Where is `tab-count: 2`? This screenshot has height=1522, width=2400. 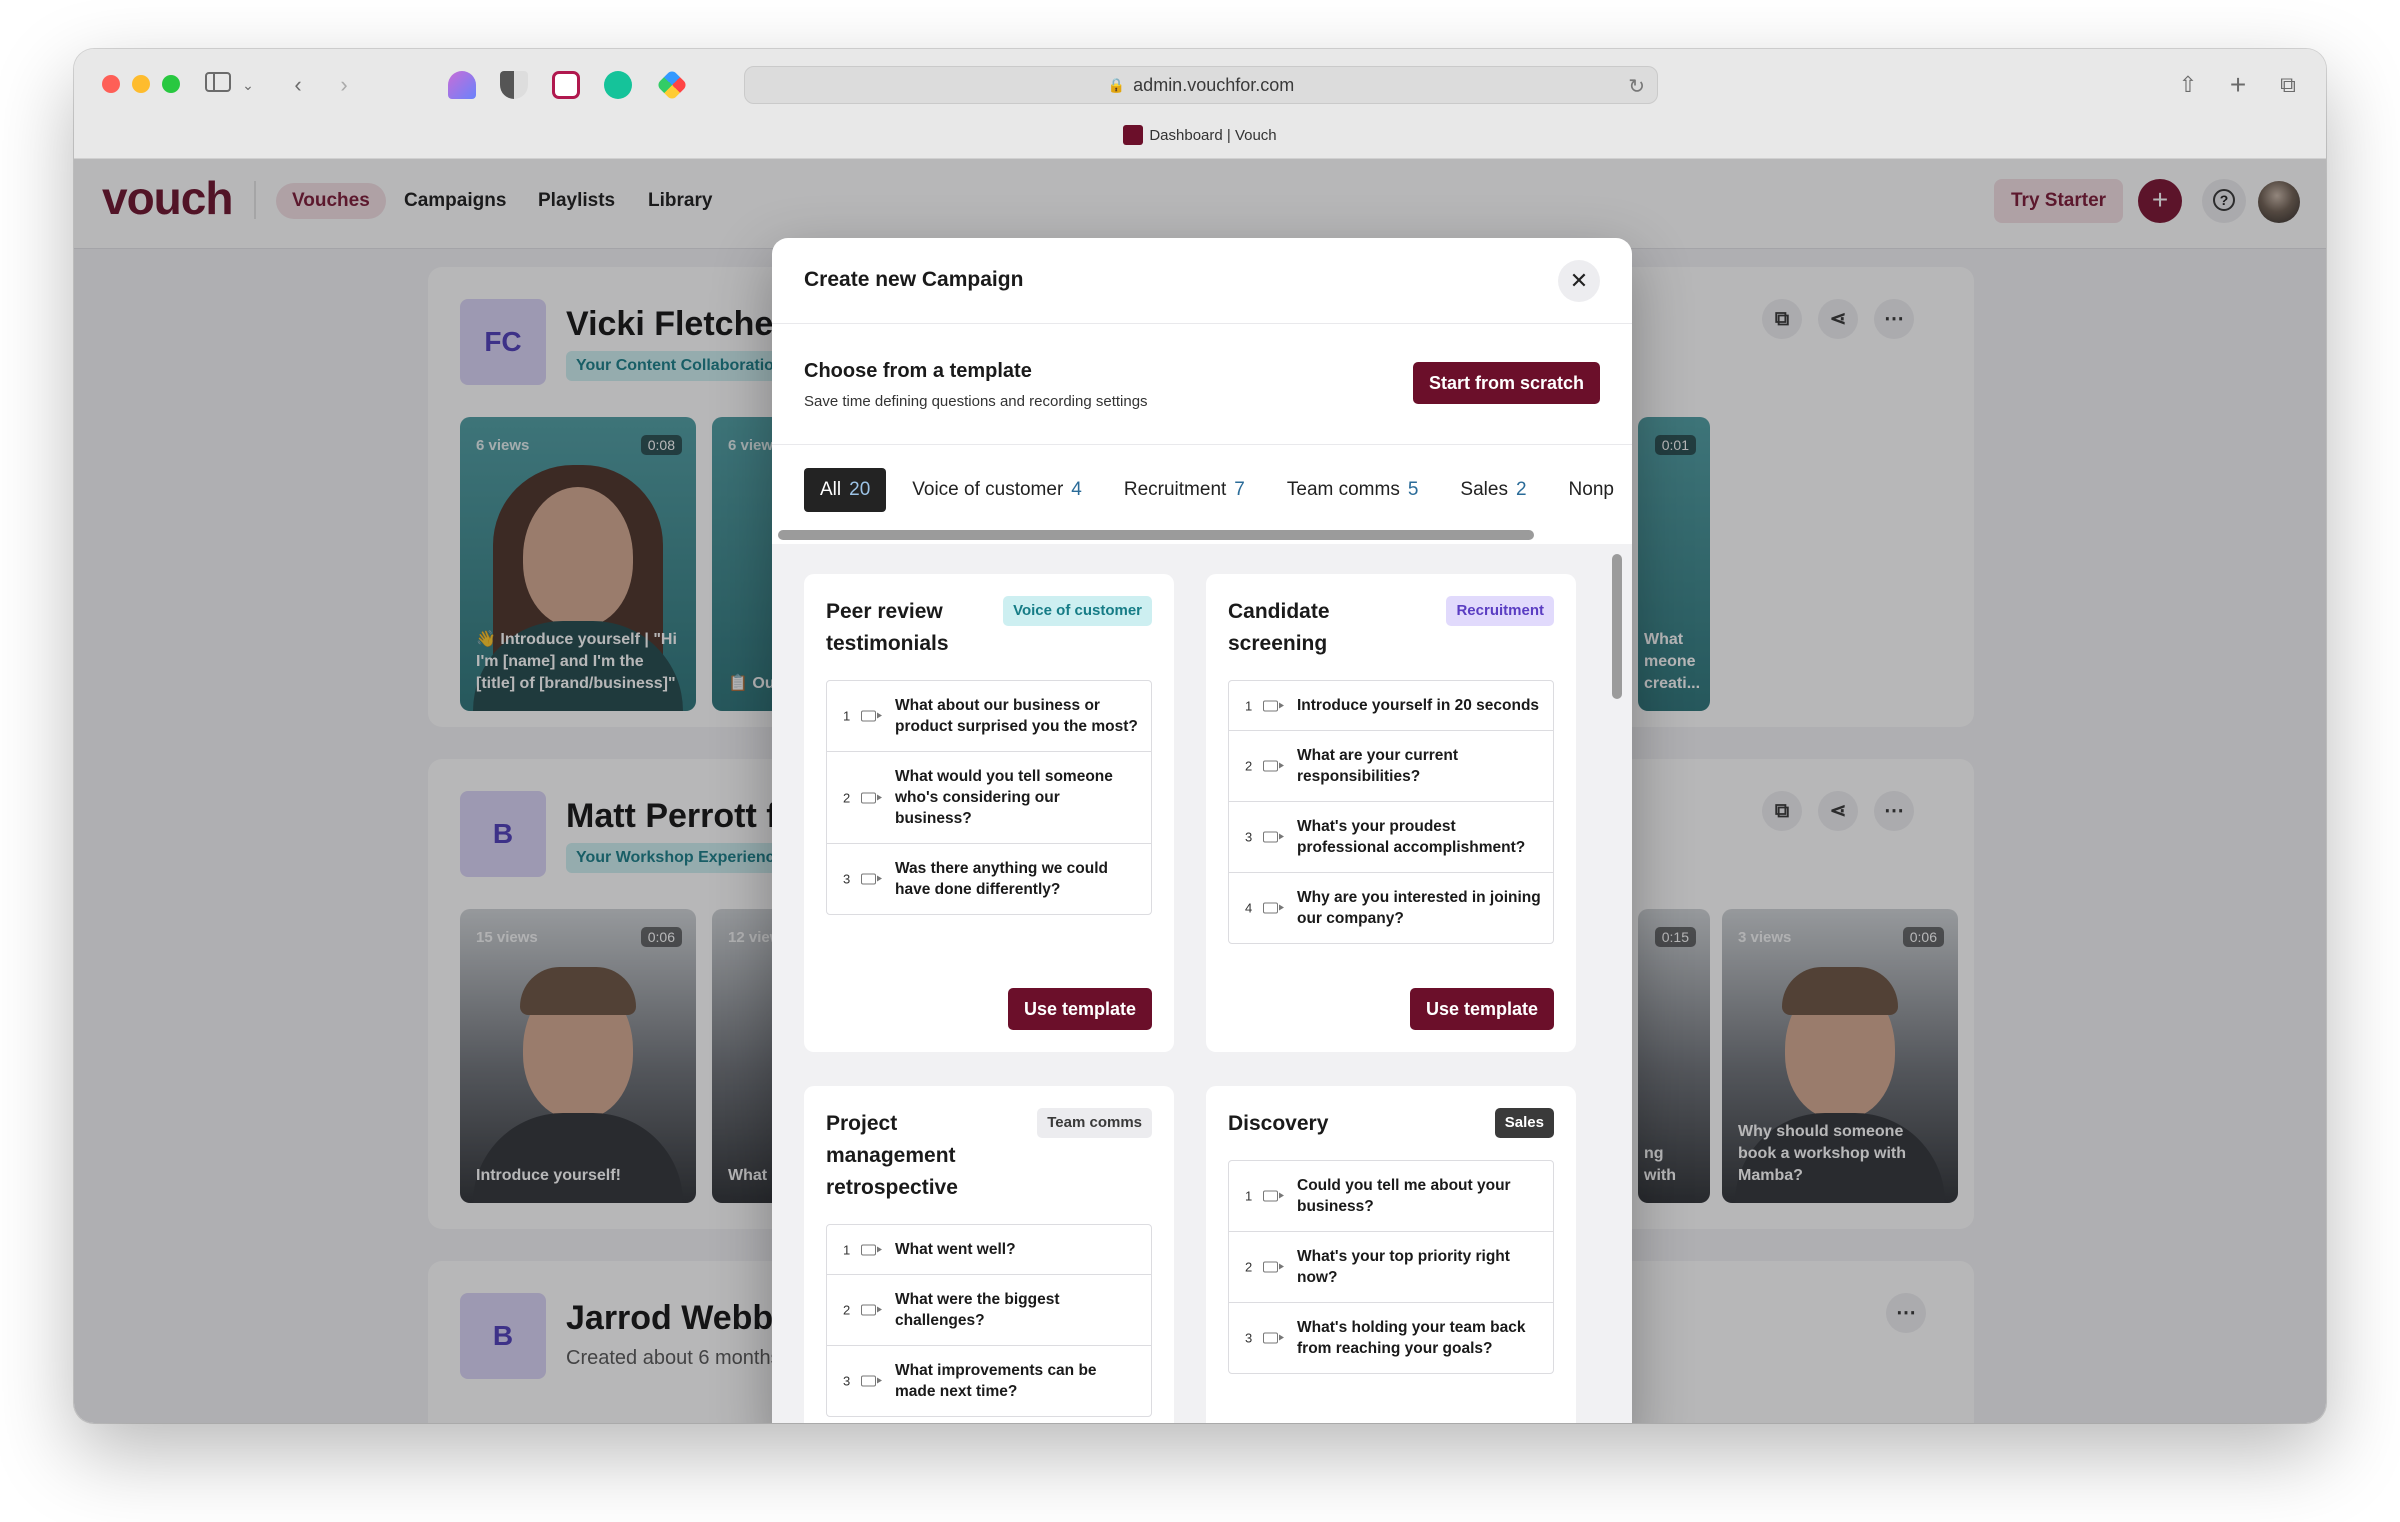
tab-count: 2 is located at coordinates (1521, 489).